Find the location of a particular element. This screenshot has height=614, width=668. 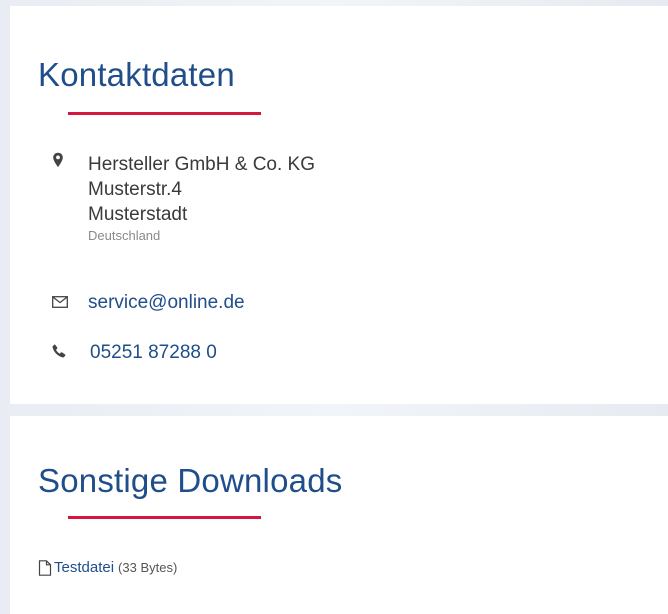

address-country: Deutschland is located at coordinates (124, 235).